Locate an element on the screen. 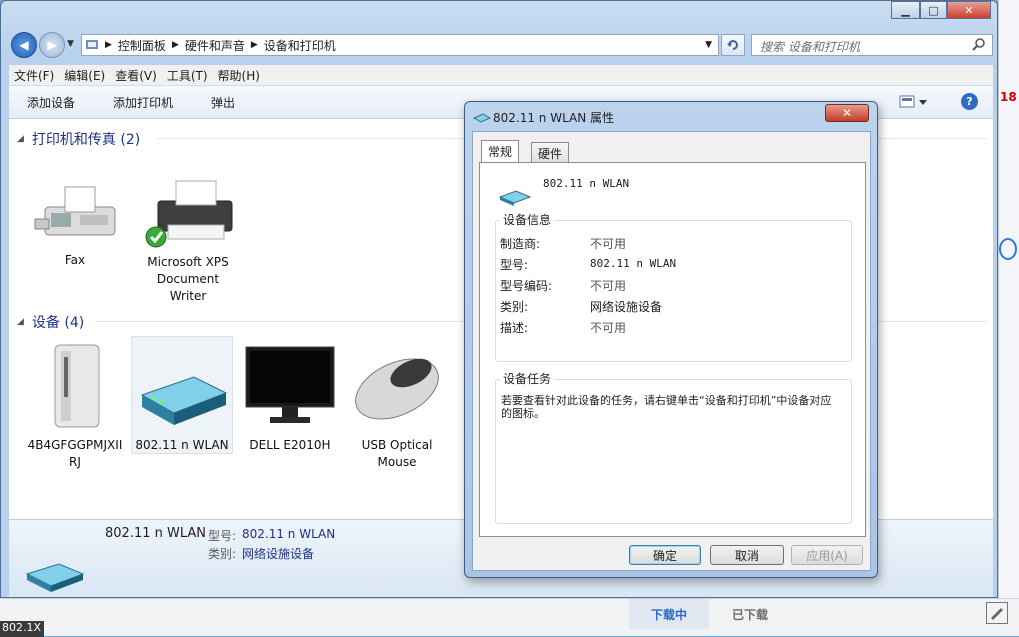 This screenshot has width=1019, height=637. address-dropdown-icon: ▼ is located at coordinates (708, 45).